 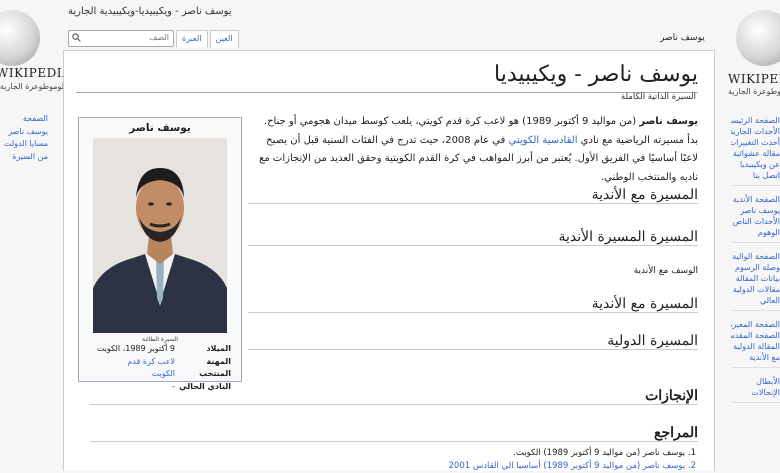 I want to click on section-heading-international: المسيرة الدولية, so click(x=473, y=341).